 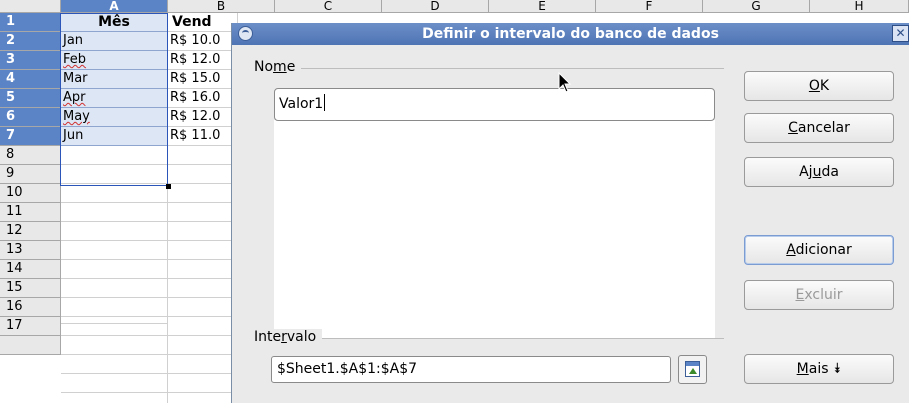 What do you see at coordinates (819, 172) in the screenshot?
I see `help-button: Ajuda` at bounding box center [819, 172].